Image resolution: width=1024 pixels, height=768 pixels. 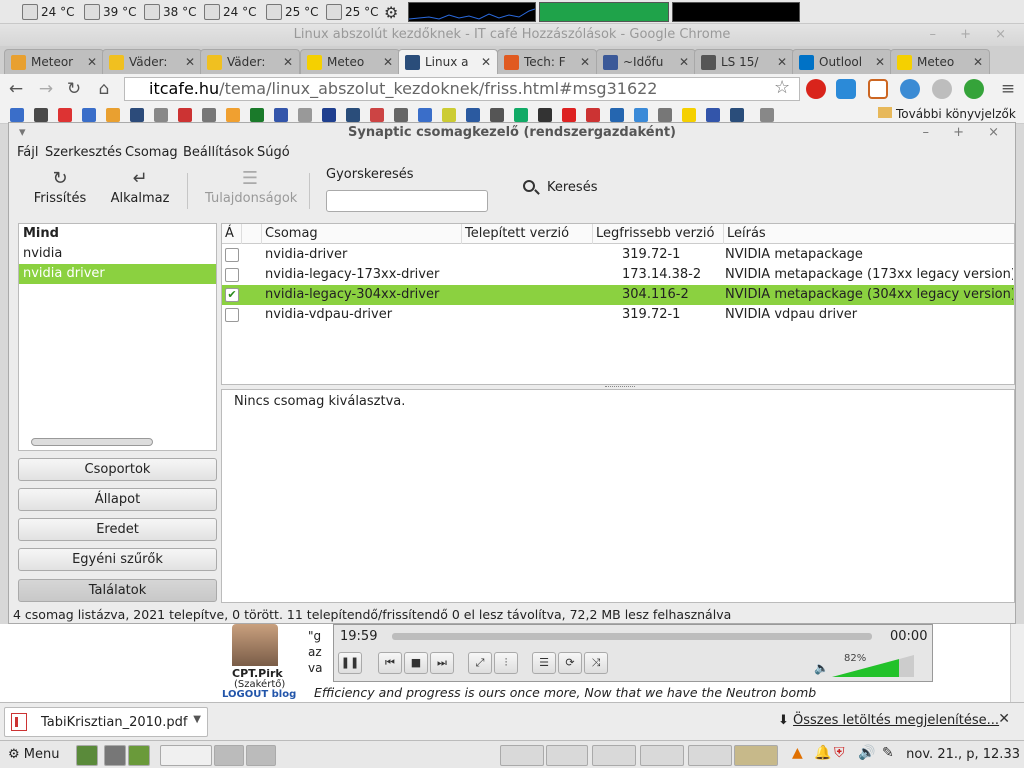 I want to click on package-checkbox-checked: ✔, so click(x=232, y=295).